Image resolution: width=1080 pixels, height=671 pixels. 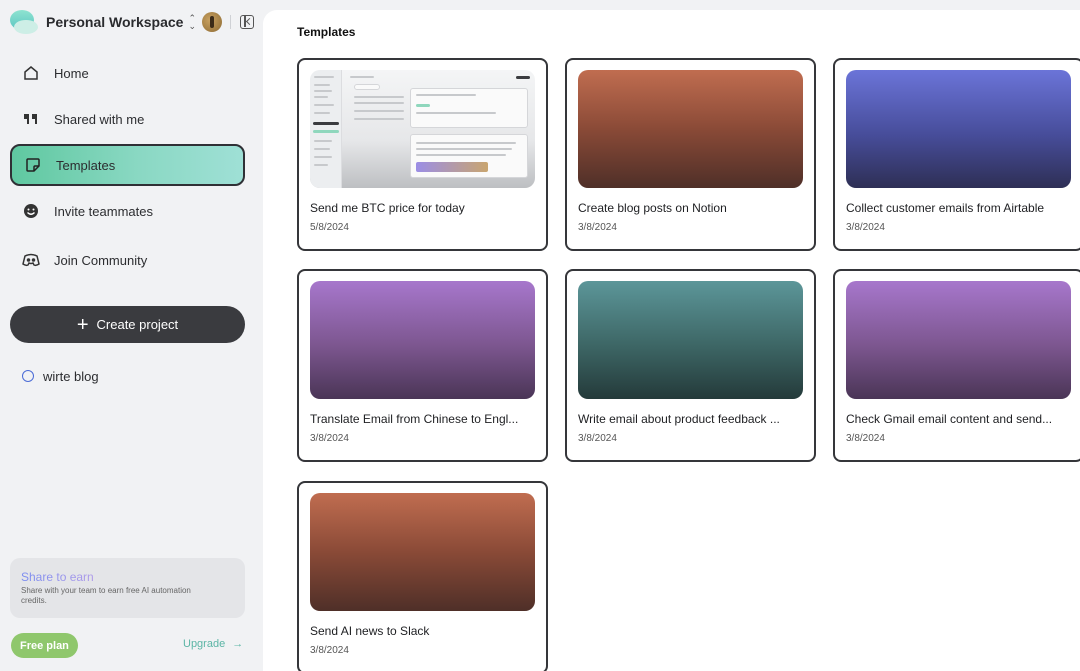 What do you see at coordinates (103, 211) in the screenshot?
I see `sidebar-item-label: Invite teammates` at bounding box center [103, 211].